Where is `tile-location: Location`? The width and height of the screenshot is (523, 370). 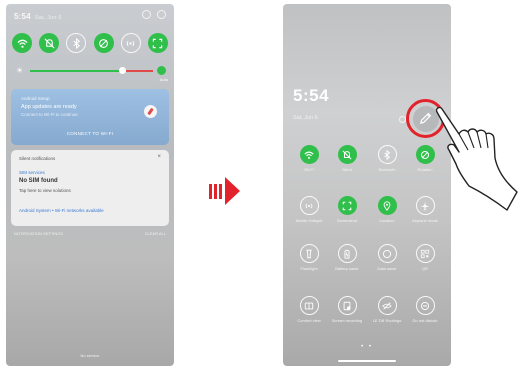 tile-location: Location is located at coordinates (387, 209).